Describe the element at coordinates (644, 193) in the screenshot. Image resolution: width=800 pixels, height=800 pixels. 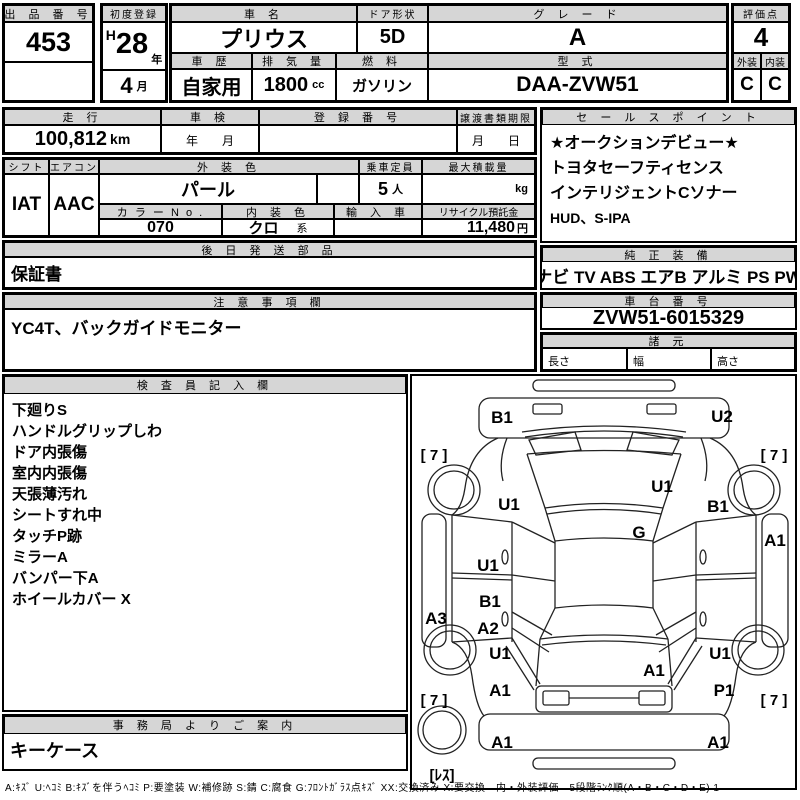
I see `list-line: インテリジェントCソナー` at that location.